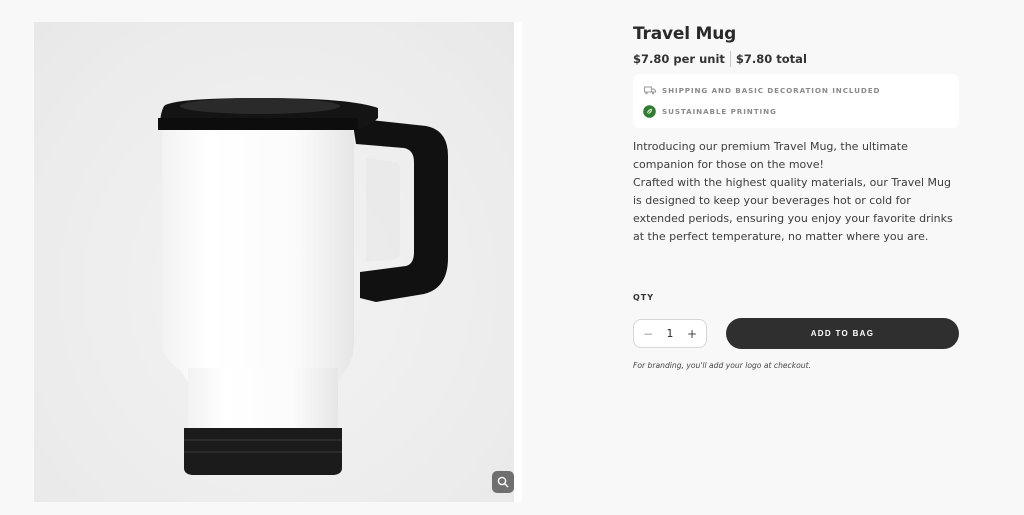 Image resolution: width=1024 pixels, height=515 pixels. Describe the element at coordinates (771, 90) in the screenshot. I see `perk-shipping-label: SHIPPING AND BASIC DECORATION INCLUDED` at that location.